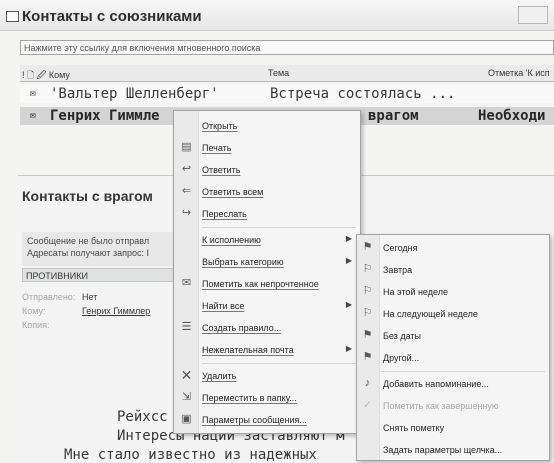 This screenshot has height=463, width=554. Describe the element at coordinates (52, 325) in the screenshot. I see `field-cc: Копия:` at that location.